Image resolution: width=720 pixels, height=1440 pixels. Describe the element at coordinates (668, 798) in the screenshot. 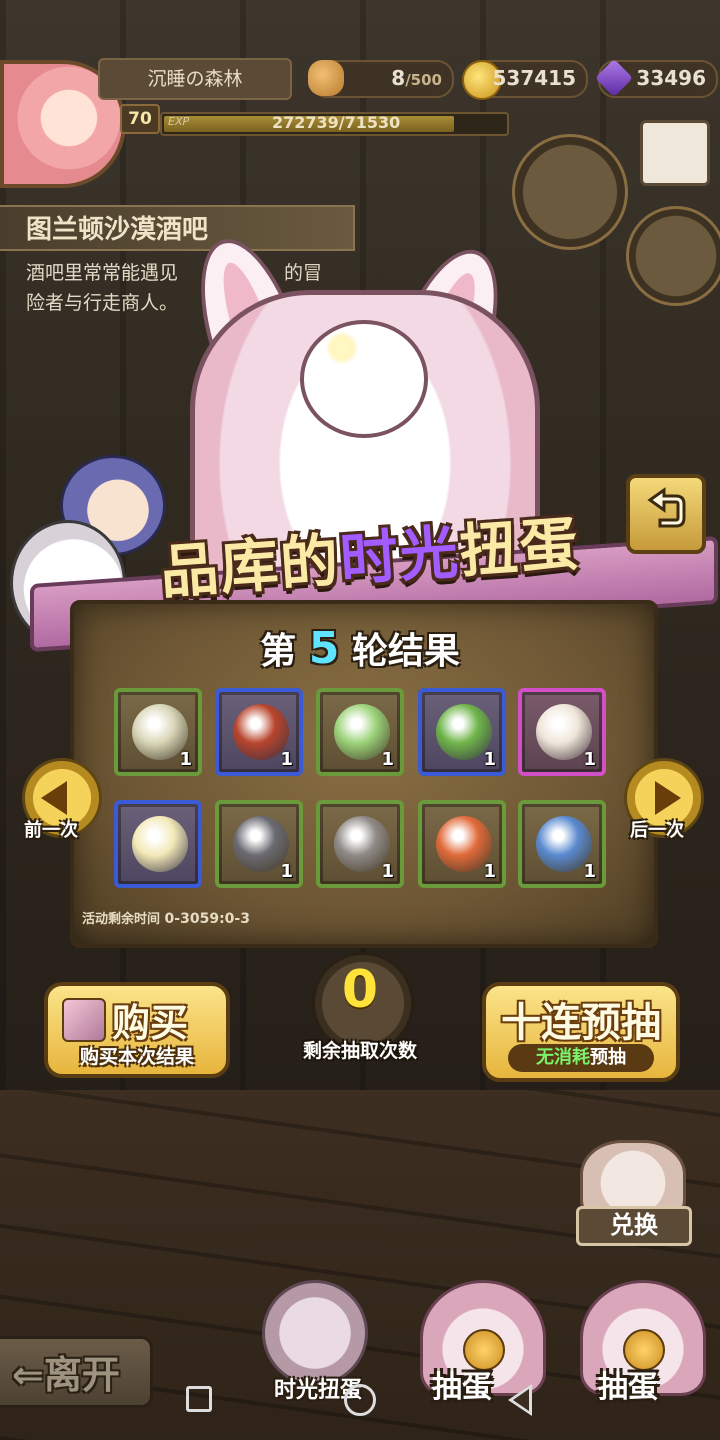

I see `right-arrow-icon` at that location.